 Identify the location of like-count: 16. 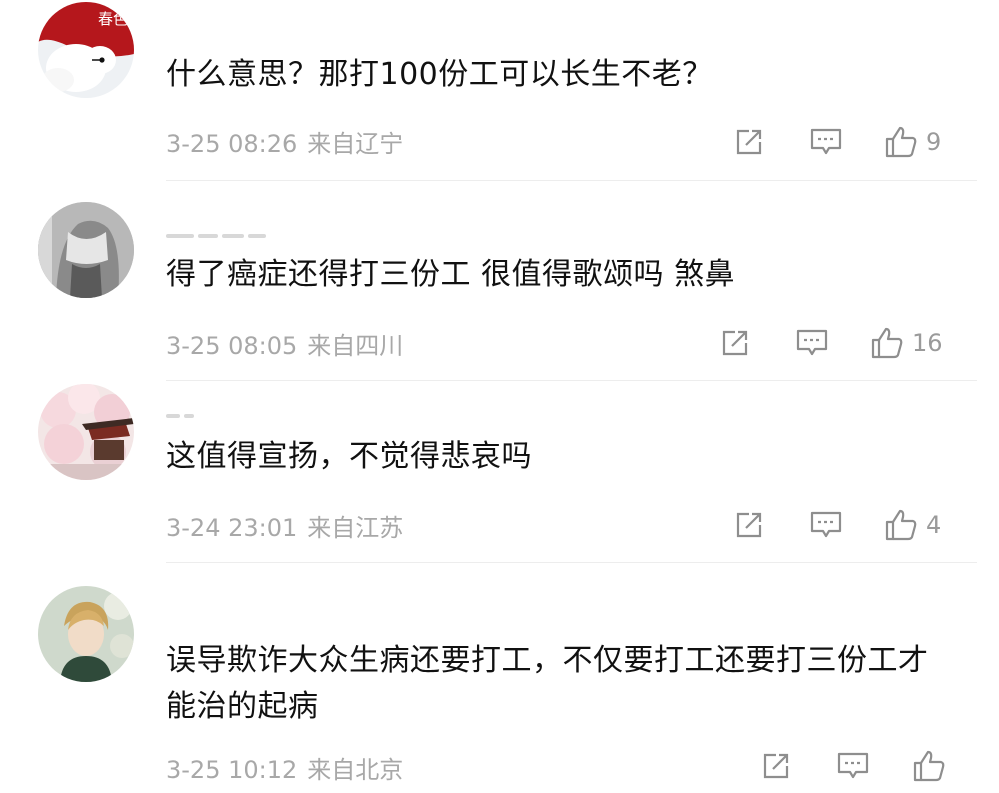
(927, 343).